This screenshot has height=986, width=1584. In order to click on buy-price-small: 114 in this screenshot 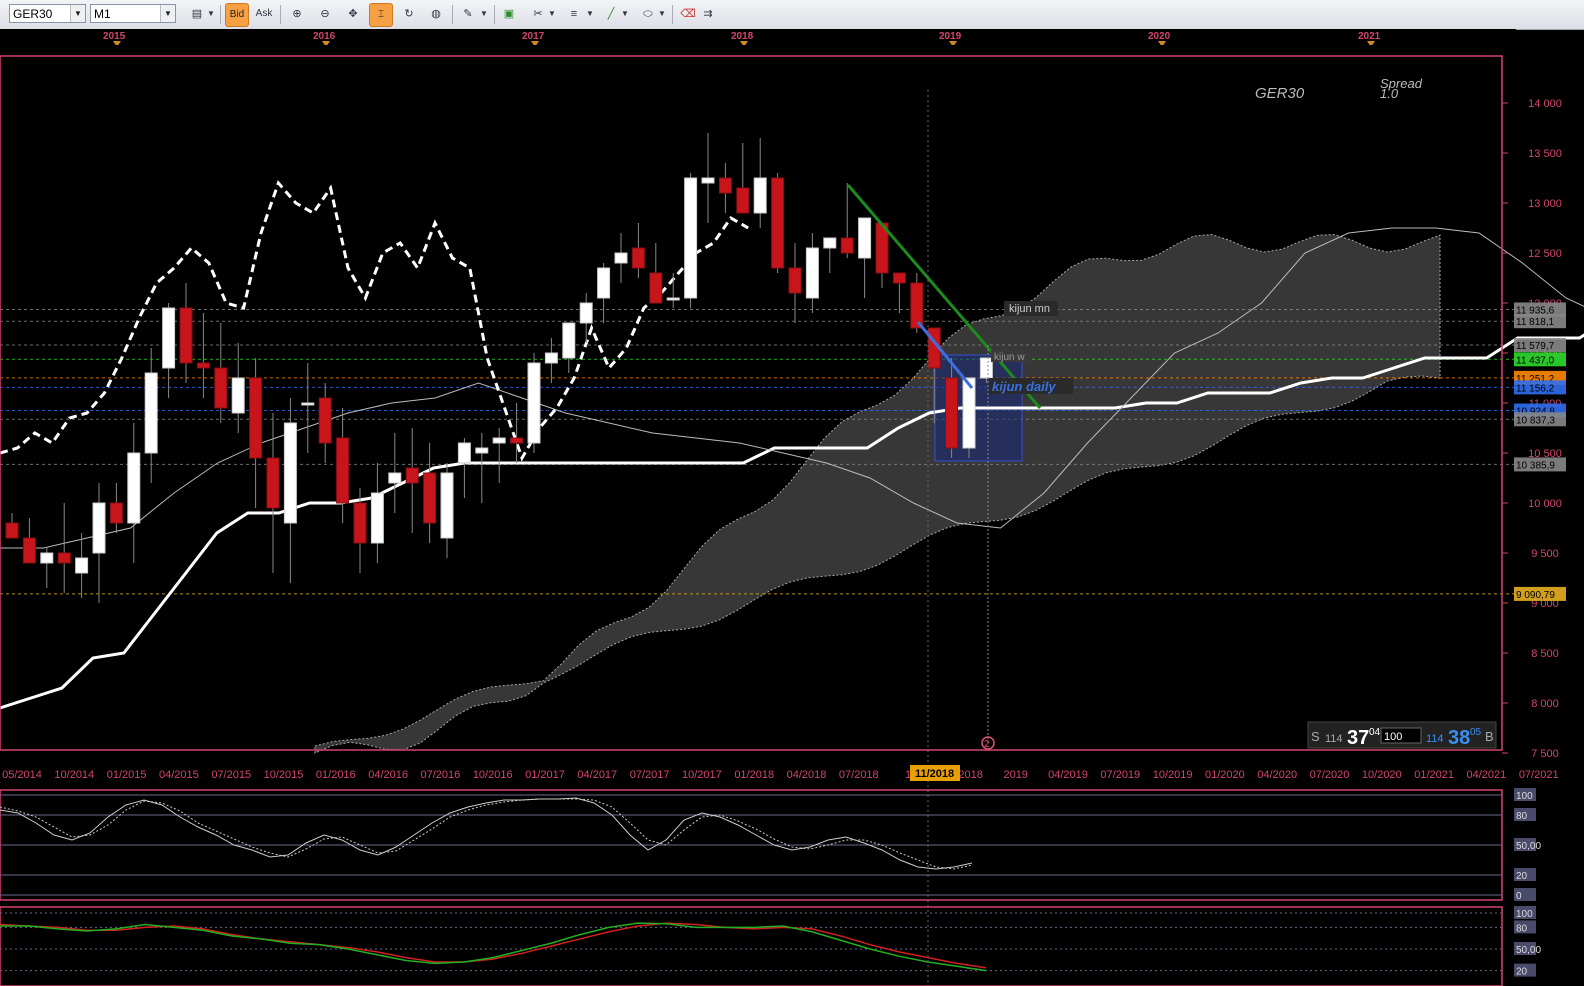, I will do `click(1435, 739)`.